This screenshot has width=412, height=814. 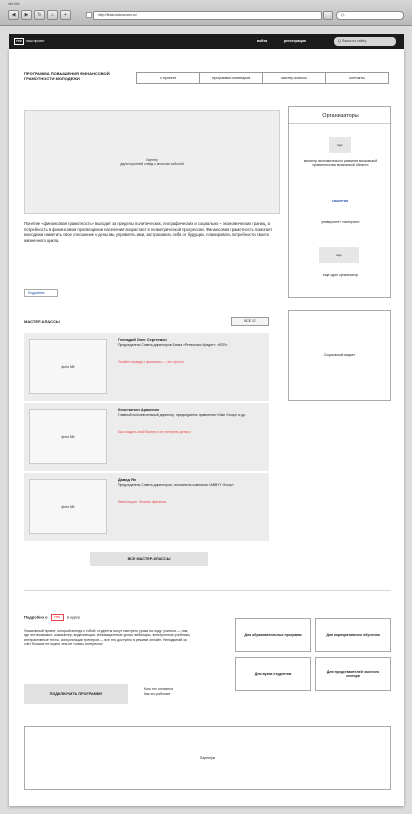 I want to click on masterclasses-title: МАСТЕР-КЛАССЫ, so click(x=42, y=321).